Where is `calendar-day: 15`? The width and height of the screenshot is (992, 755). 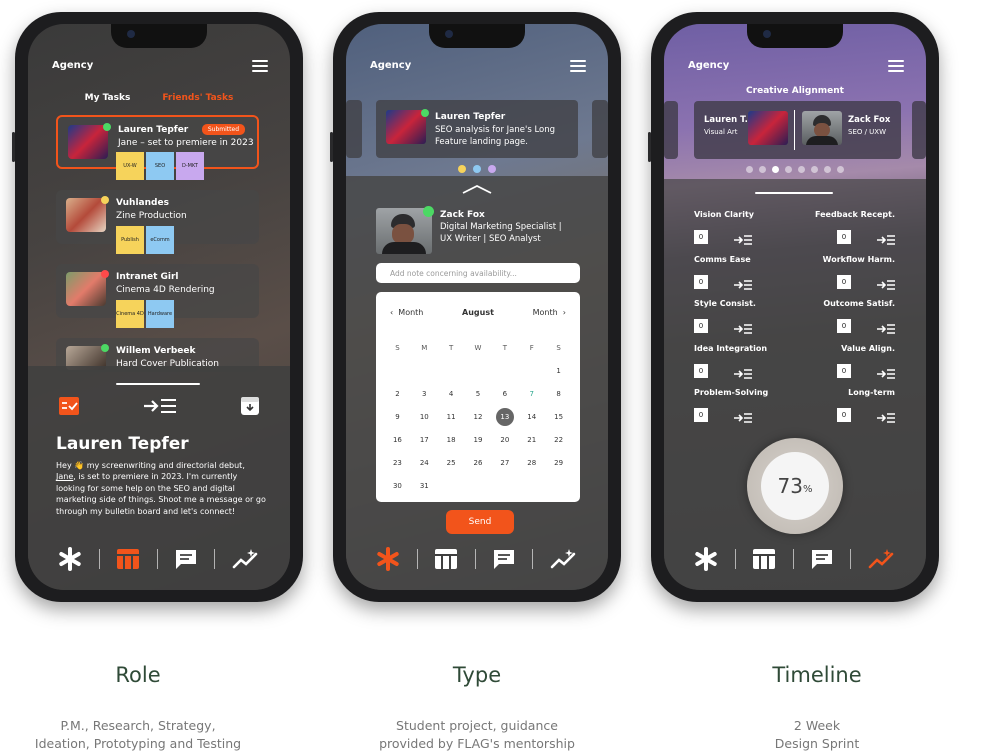
calendar-day: 15 is located at coordinates (558, 416).